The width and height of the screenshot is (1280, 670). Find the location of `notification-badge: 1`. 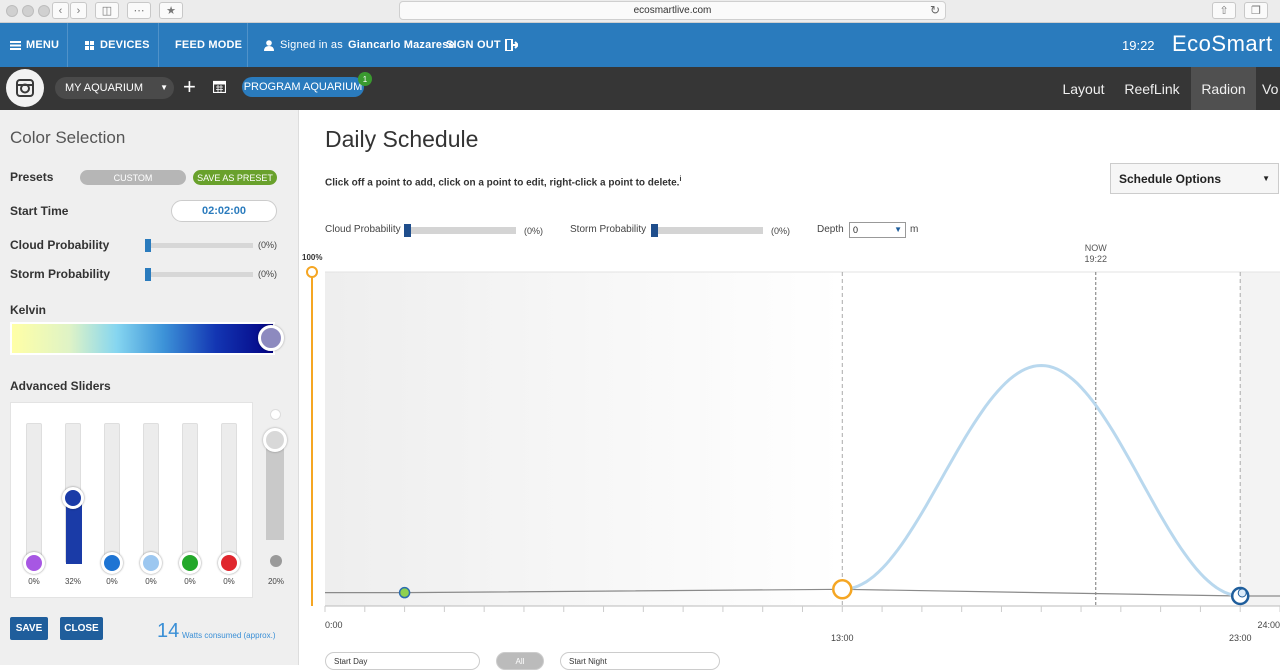

notification-badge: 1 is located at coordinates (365, 79).